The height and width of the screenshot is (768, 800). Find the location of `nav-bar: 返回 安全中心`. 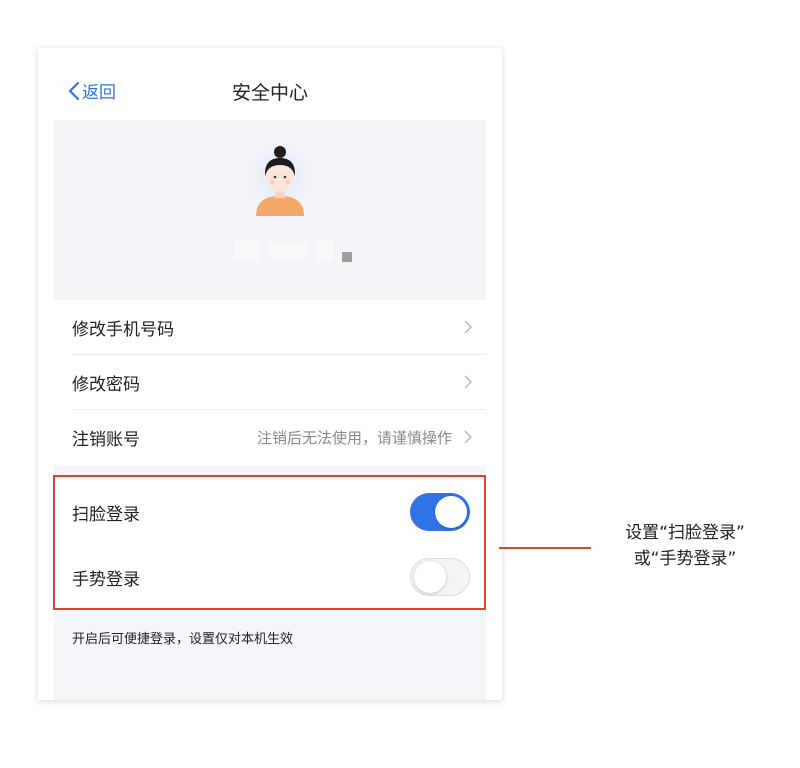

nav-bar: 返回 安全中心 is located at coordinates (270, 84).